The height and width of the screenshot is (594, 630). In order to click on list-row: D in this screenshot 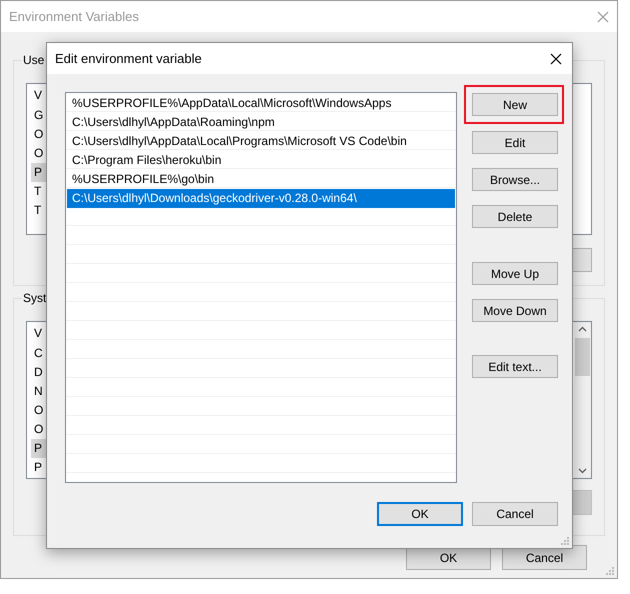, I will do `click(39, 372)`.